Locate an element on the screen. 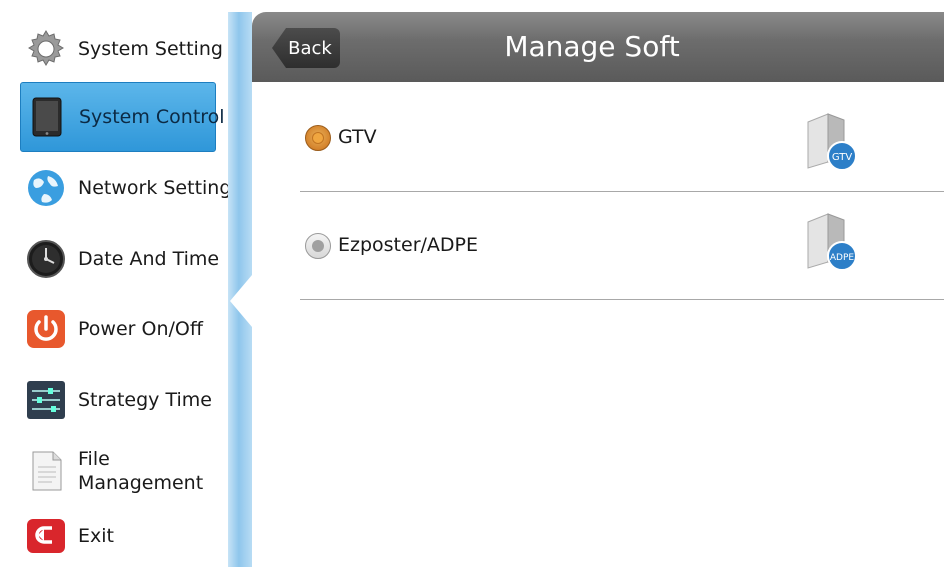 The image size is (944, 567). server-badge: GTV is located at coordinates (842, 157).